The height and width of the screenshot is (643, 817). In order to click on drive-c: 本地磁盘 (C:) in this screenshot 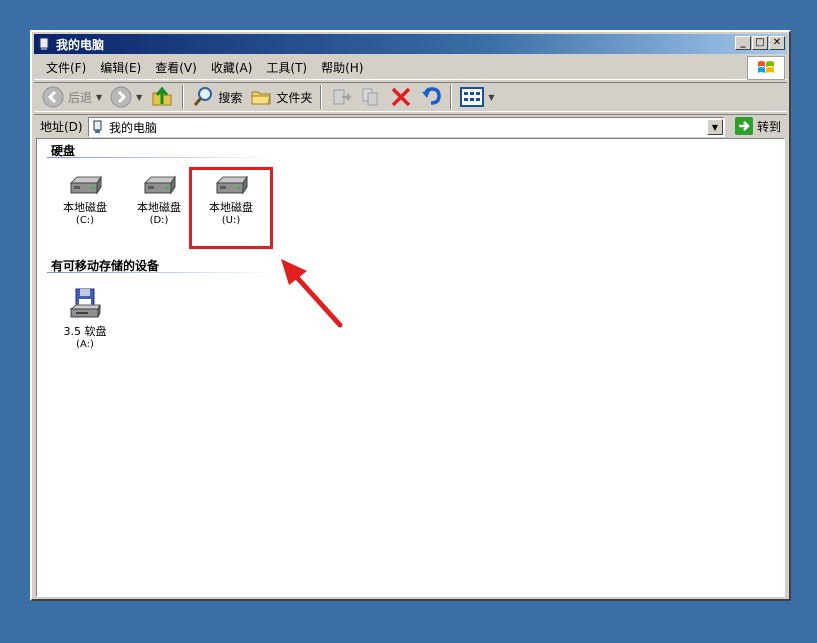, I will do `click(85, 201)`.